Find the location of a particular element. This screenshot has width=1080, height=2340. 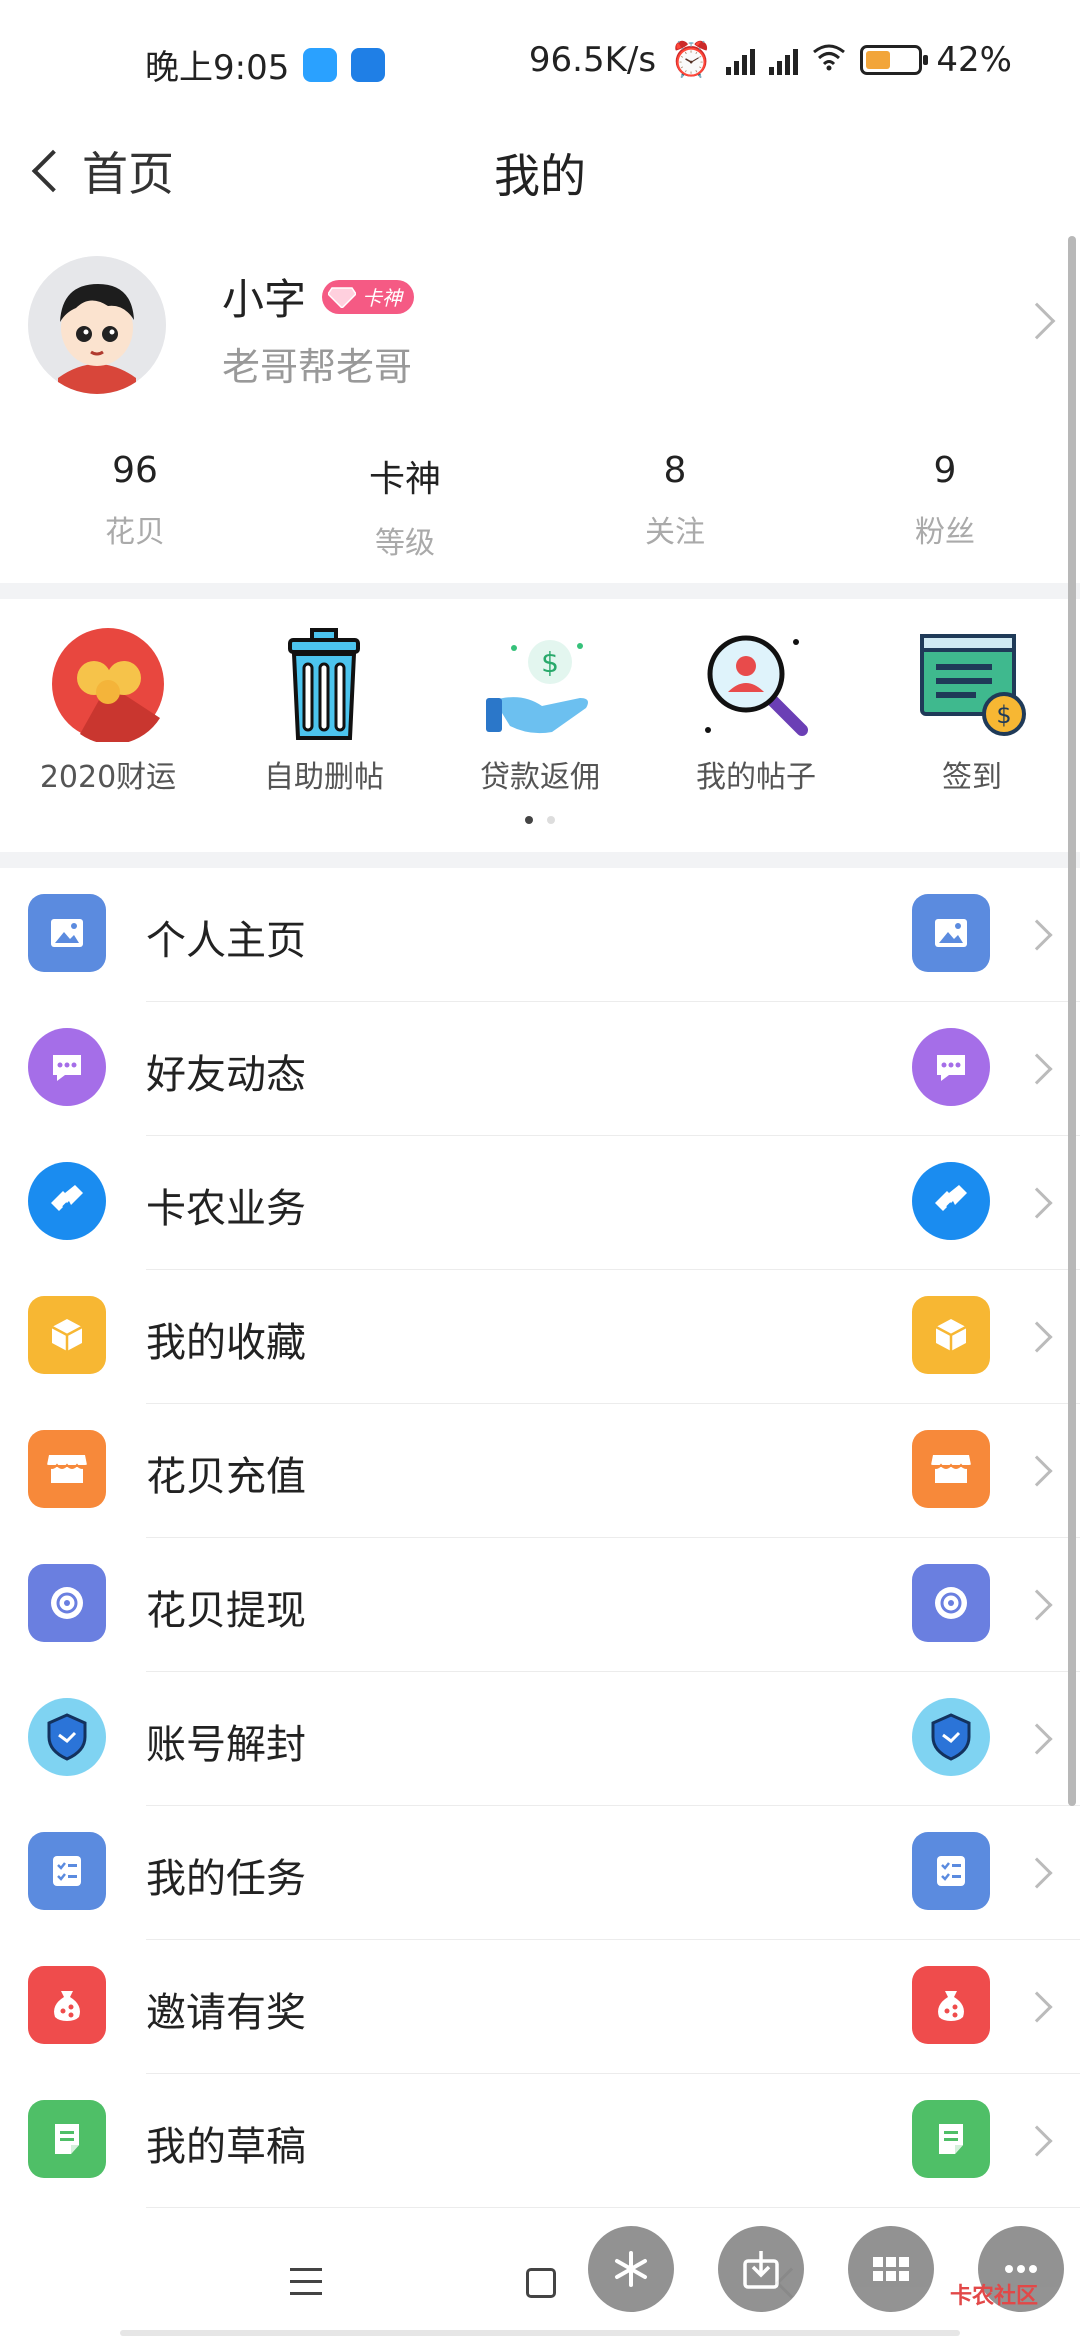

gesture-bar is located at coordinates (540, 2333).